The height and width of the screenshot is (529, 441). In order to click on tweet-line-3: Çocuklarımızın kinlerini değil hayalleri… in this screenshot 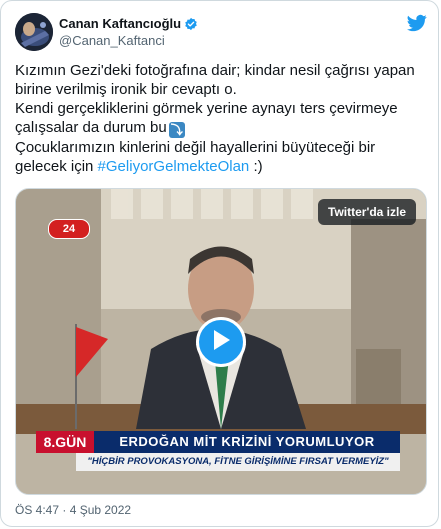, I will do `click(221, 157)`.